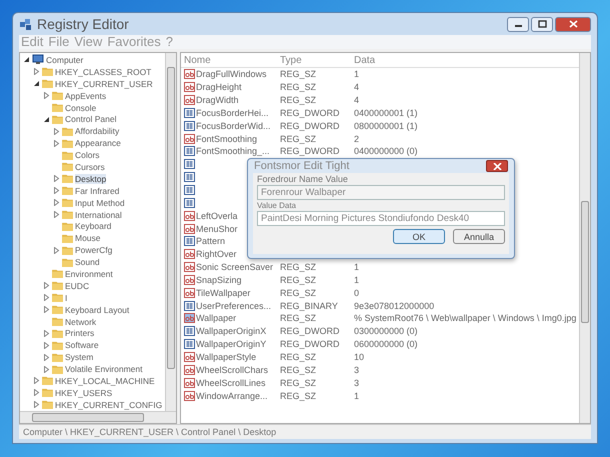 Image resolution: width=610 pixels, height=457 pixels. I want to click on value-name: DragFullWindows, so click(231, 74).